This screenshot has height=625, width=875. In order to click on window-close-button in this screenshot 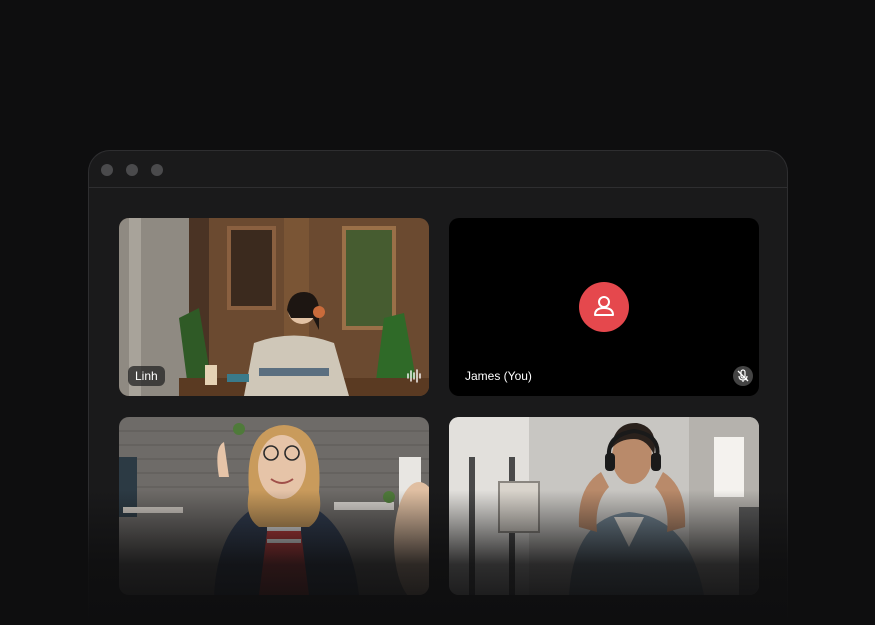, I will do `click(107, 170)`.